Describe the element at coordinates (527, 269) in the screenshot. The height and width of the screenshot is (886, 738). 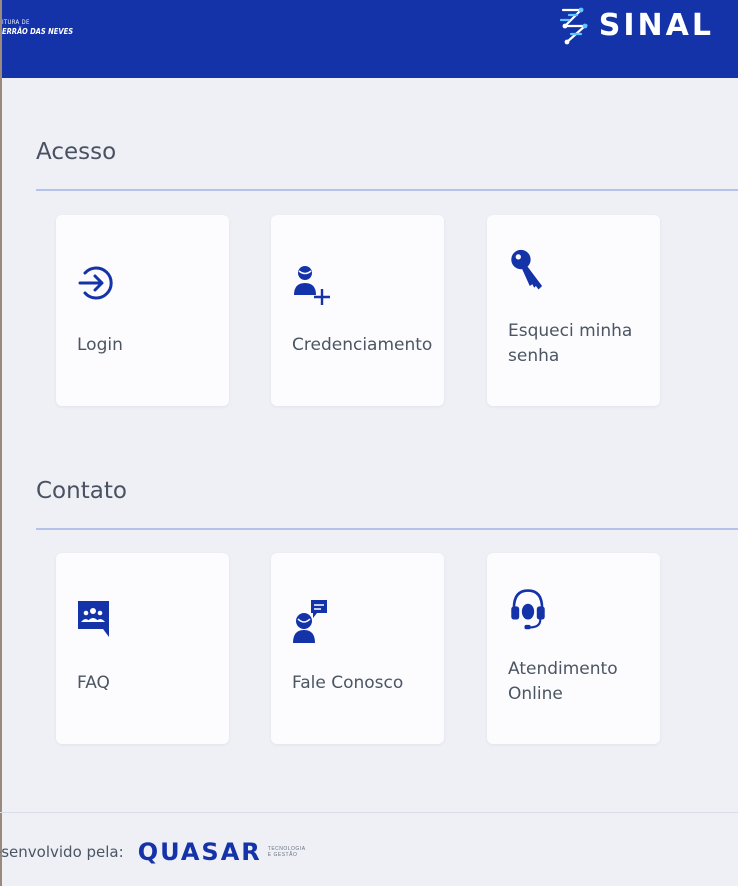
I see `key-icon` at that location.